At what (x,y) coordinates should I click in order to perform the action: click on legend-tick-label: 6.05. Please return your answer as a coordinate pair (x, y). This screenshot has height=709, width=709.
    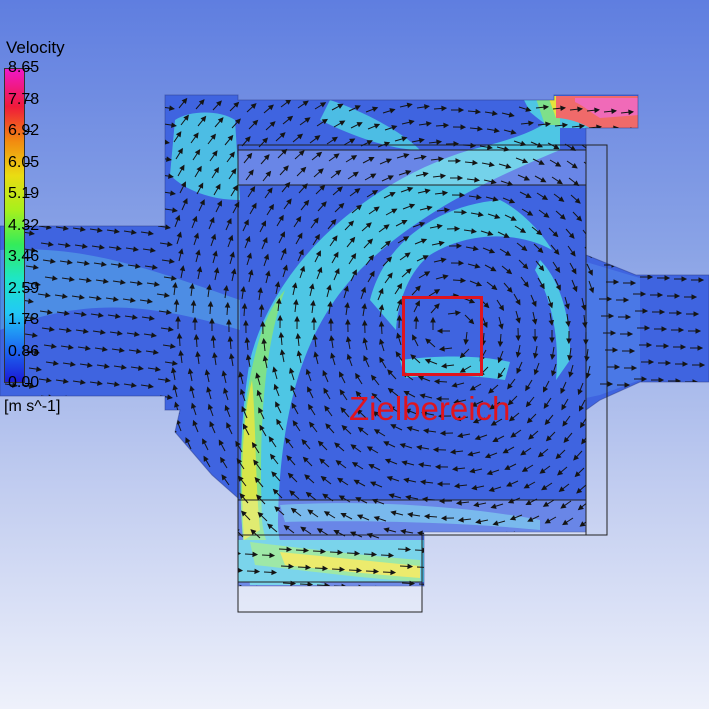
    Looking at the image, I should click on (24, 162).